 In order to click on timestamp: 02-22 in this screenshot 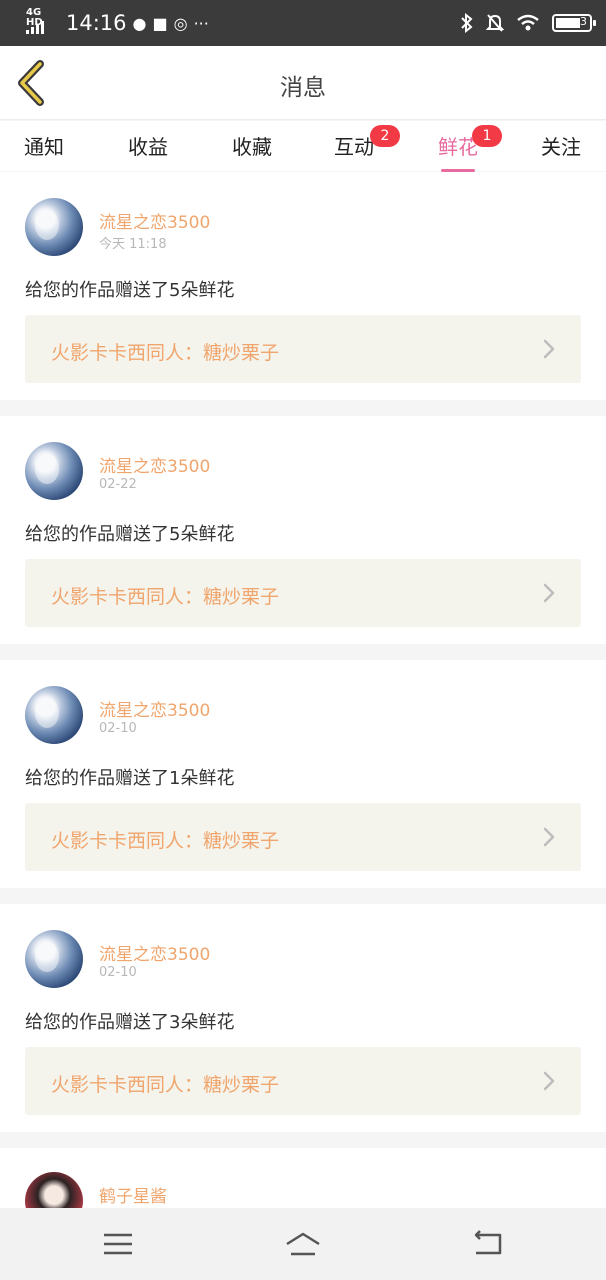, I will do `click(118, 484)`.